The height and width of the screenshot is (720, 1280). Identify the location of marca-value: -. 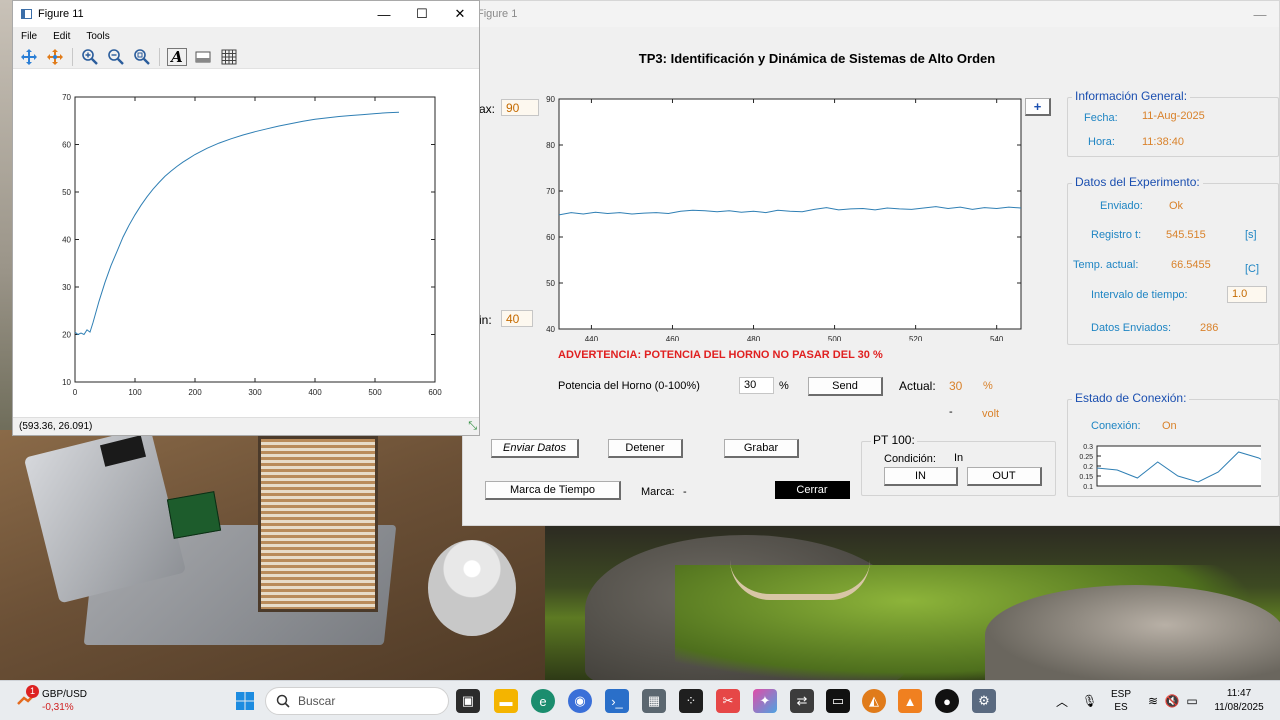
(685, 492).